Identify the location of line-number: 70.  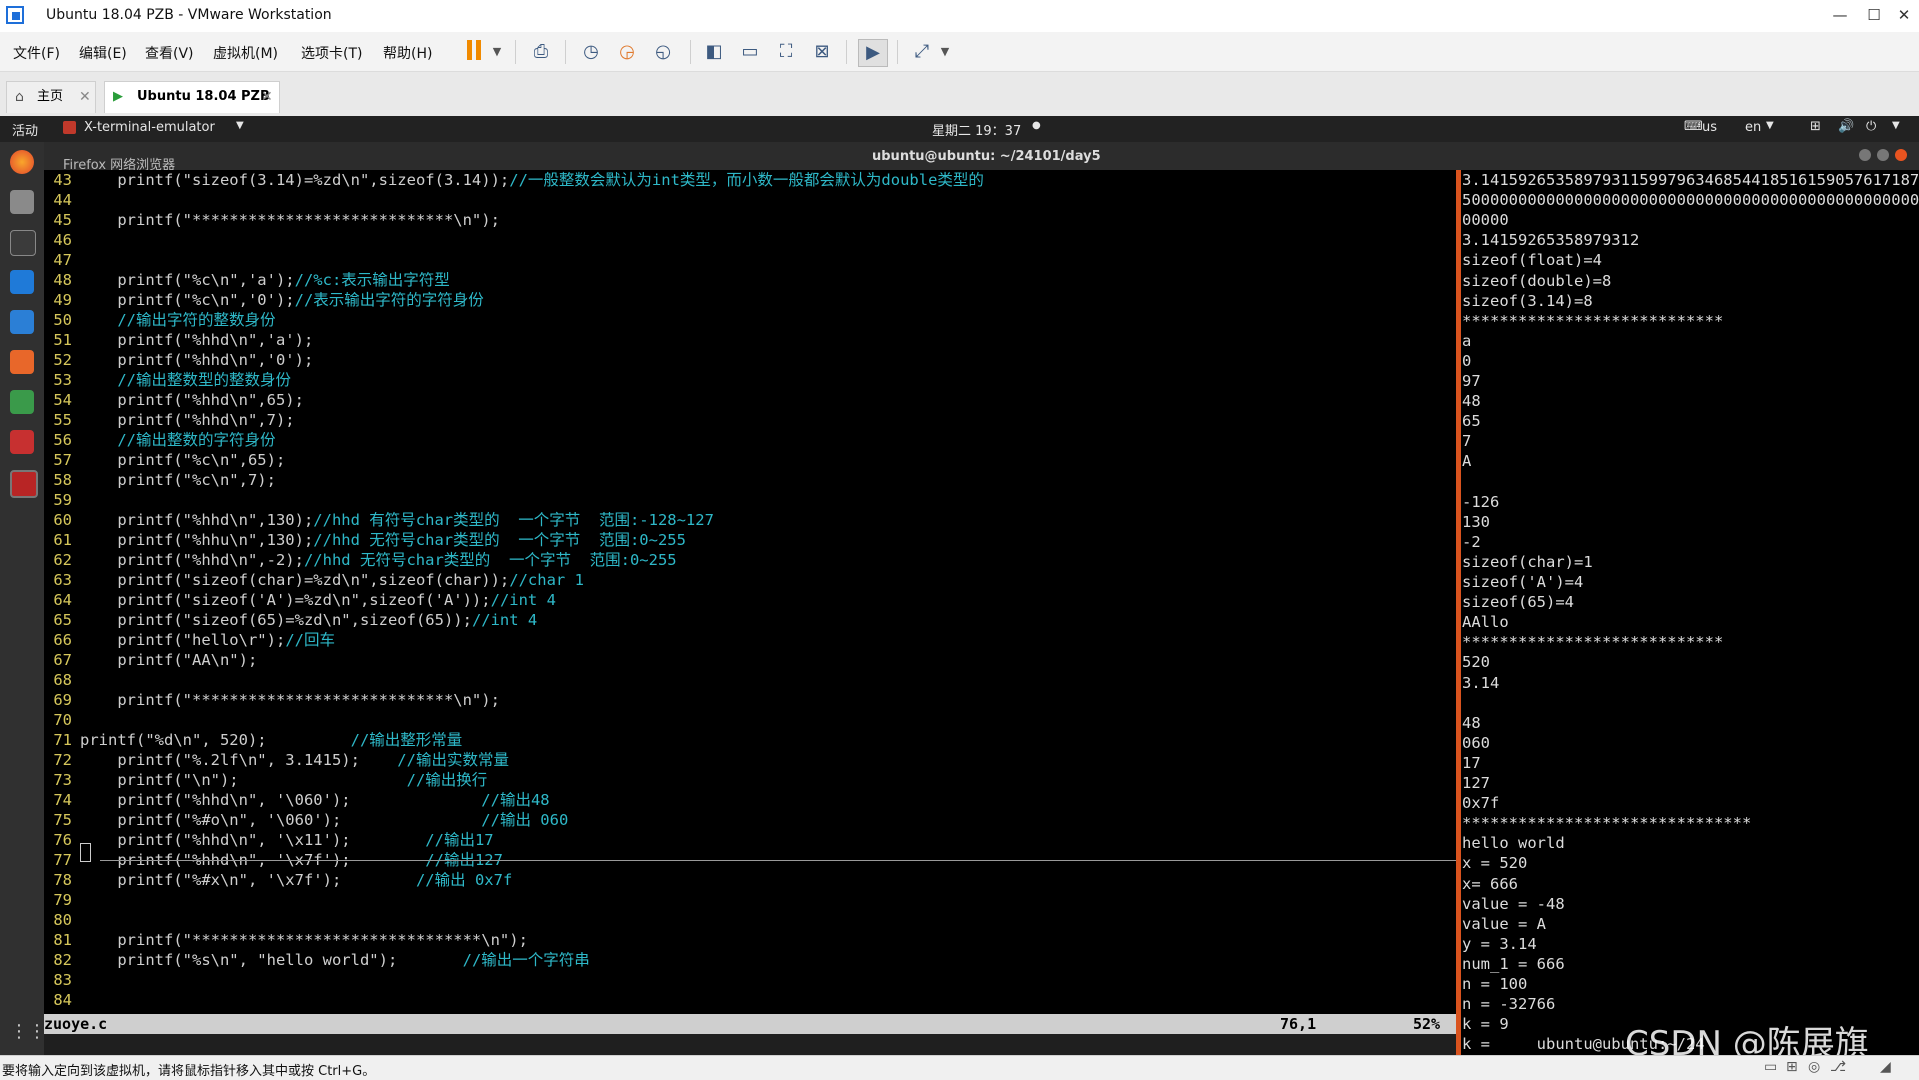
(62, 720).